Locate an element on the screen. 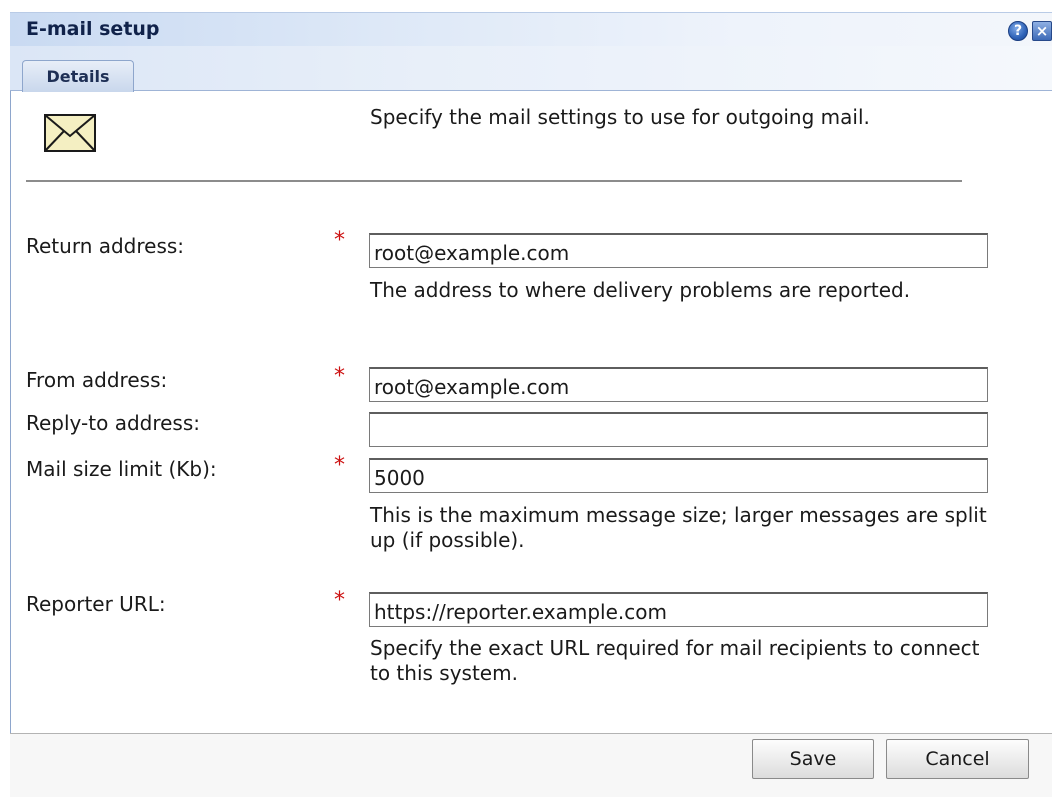 The image size is (1052, 797). close-icon: × is located at coordinates (1042, 31).